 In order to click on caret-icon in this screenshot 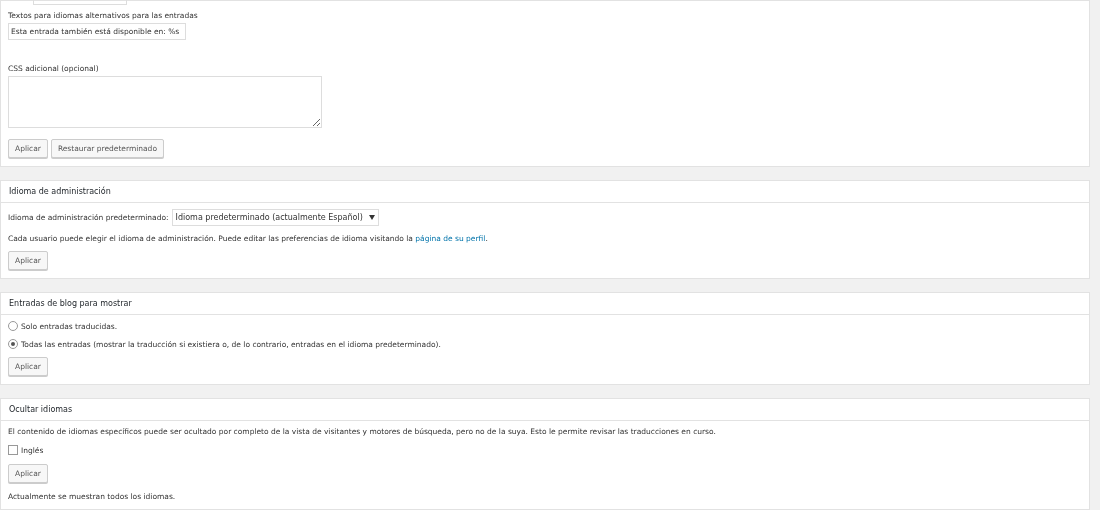, I will do `click(371, 217)`.